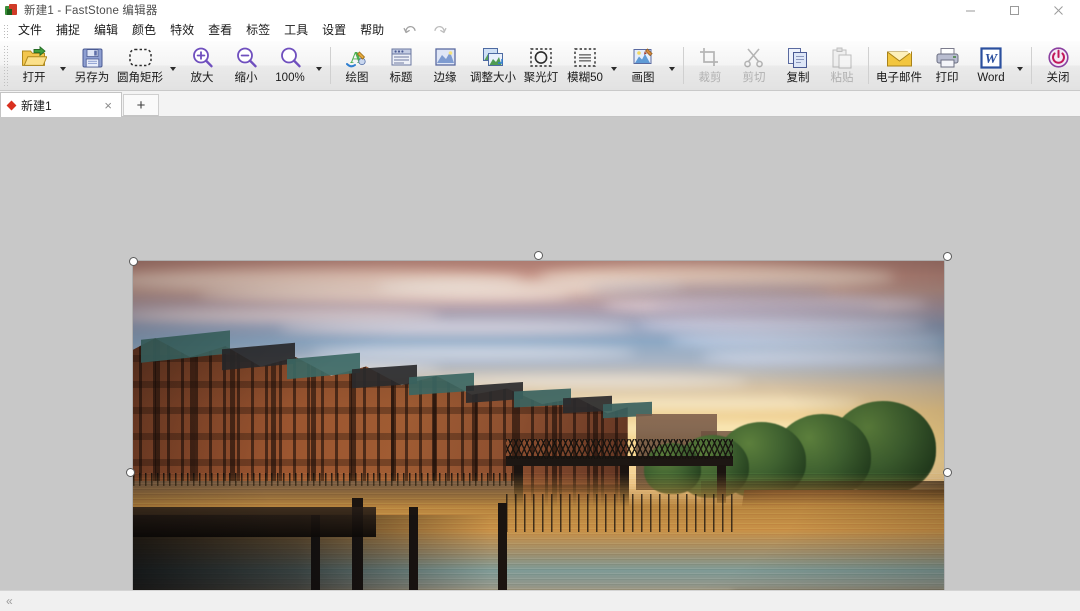 The width and height of the screenshot is (1080, 611). I want to click on title-bar: 新建1 - FastStone 编辑器, so click(540, 10).